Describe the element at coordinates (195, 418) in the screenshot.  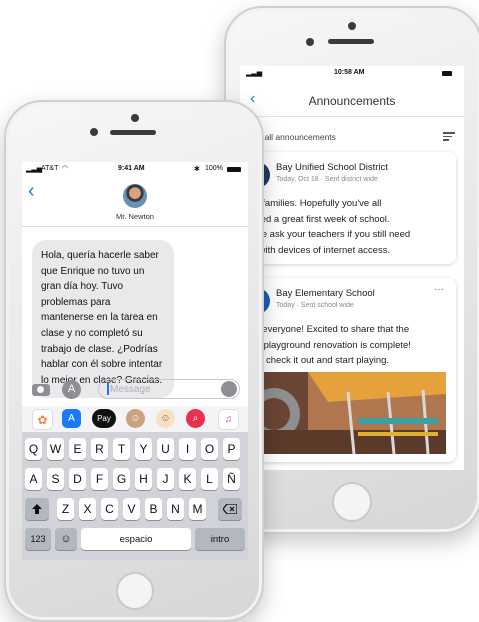
I see `search-images-icon: ⌕` at that location.